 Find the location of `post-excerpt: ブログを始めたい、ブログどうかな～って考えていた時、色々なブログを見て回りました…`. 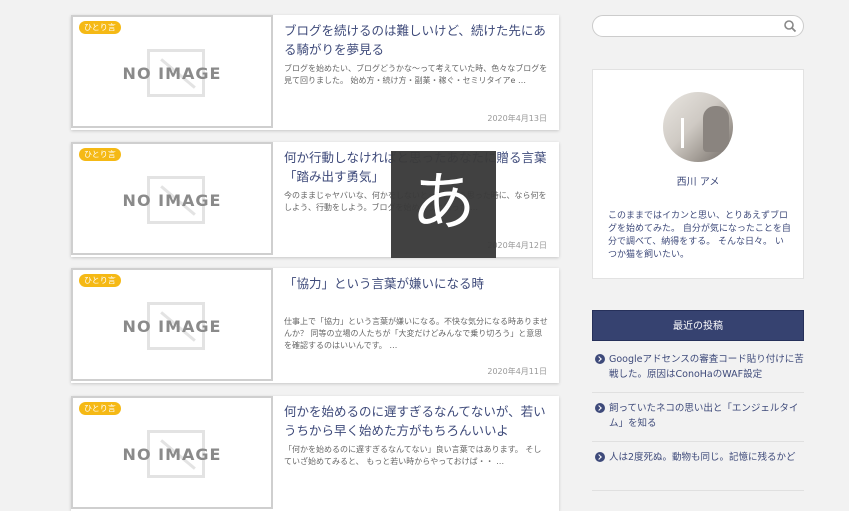

post-excerpt: ブログを始めたい、ブログどうかな～って考えていた時、色々なブログを見て回りました… is located at coordinates (416, 74).